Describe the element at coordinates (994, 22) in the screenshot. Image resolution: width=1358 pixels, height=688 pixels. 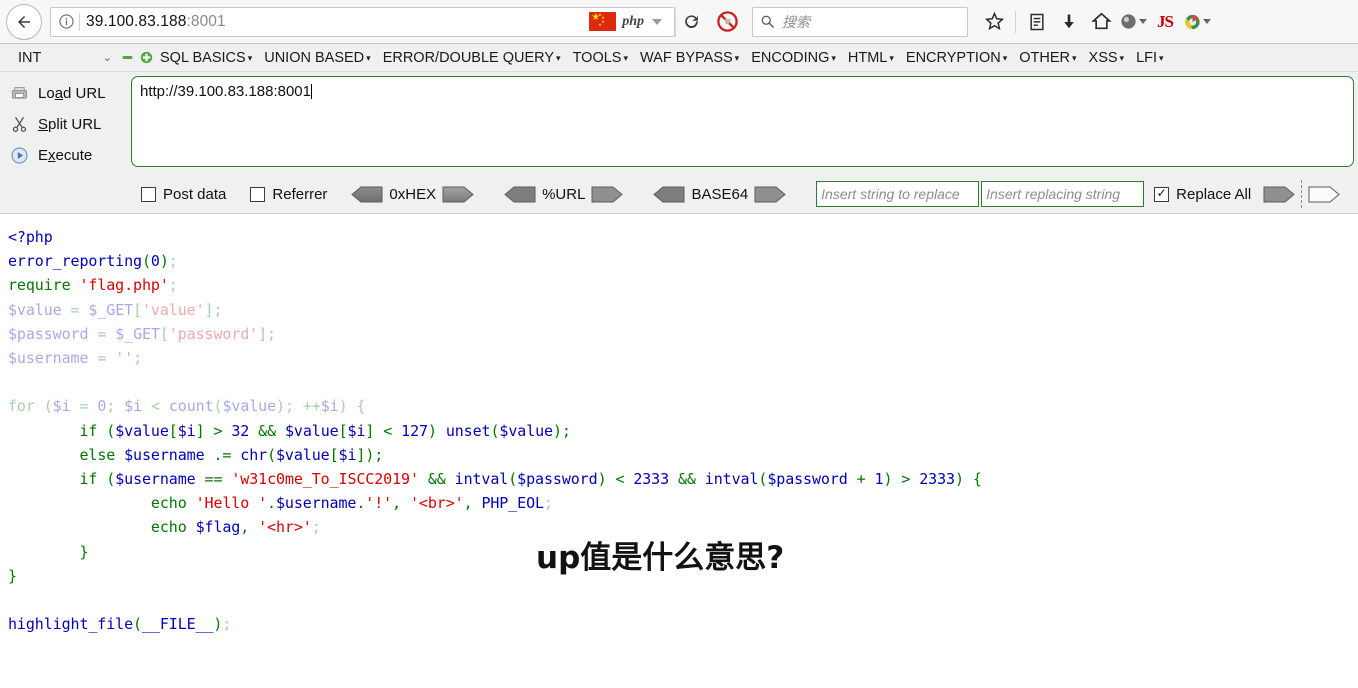
I see `bookmark-star-icon` at that location.